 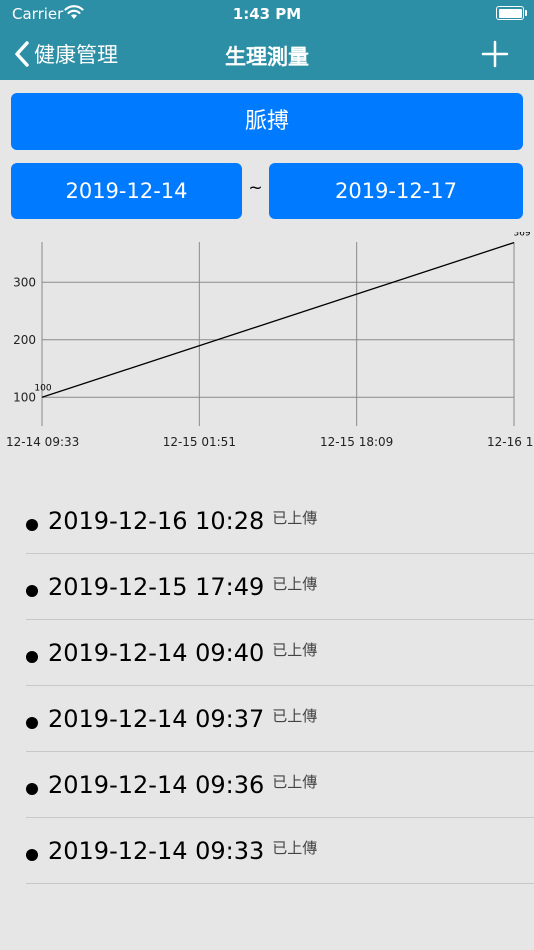 I want to click on add-icon, so click(x=495, y=54).